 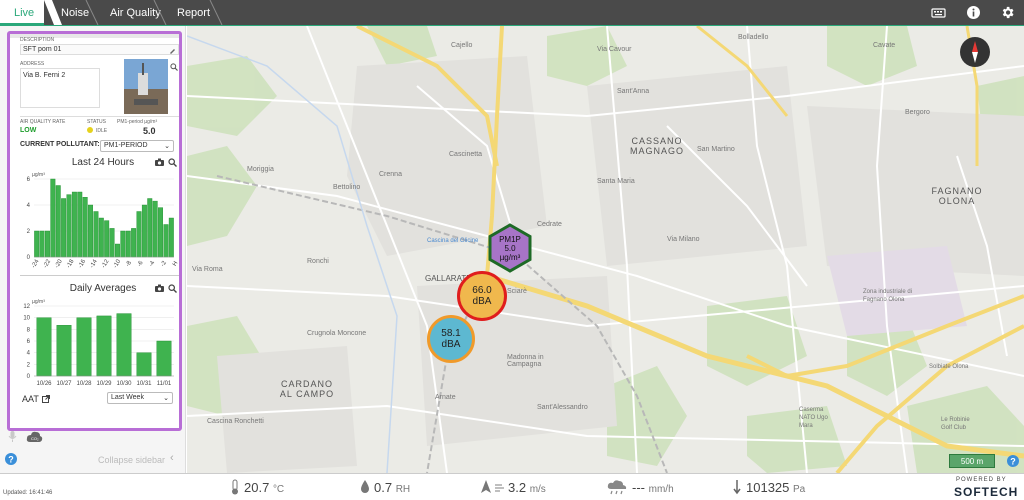 I want to click on map-label: Cascina del Glicine, so click(x=453, y=241).